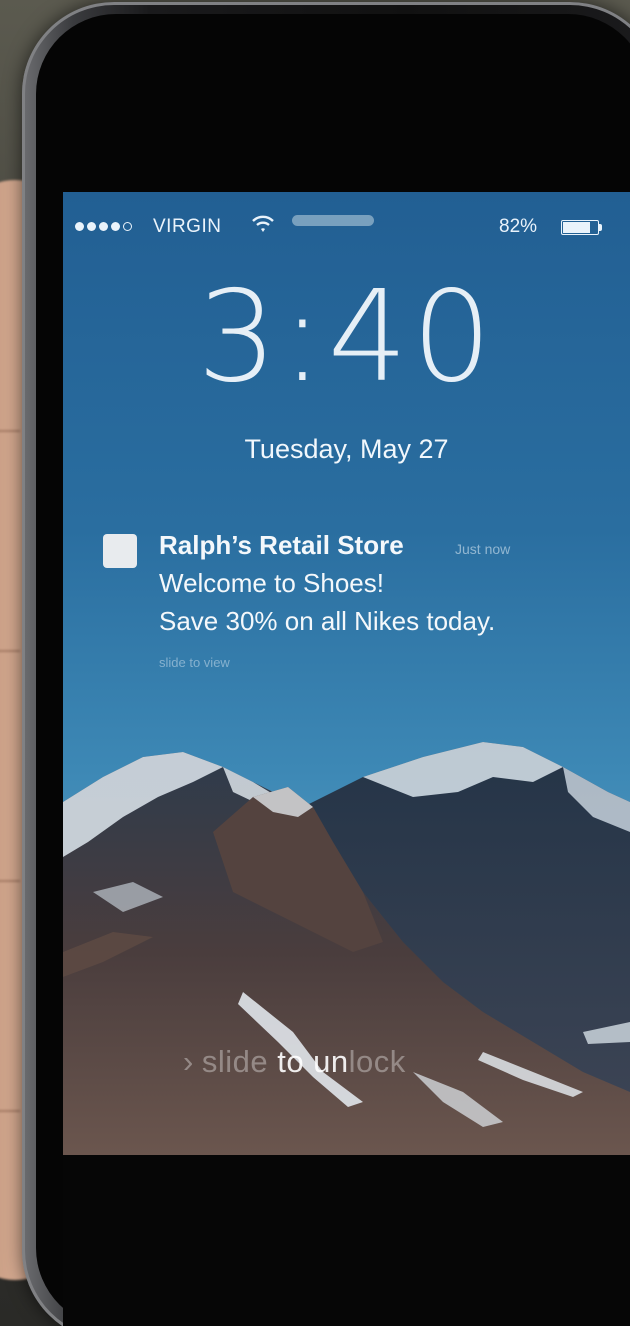 The height and width of the screenshot is (1326, 630). Describe the element at coordinates (377, 1061) in the screenshot. I see `unlock-text-part-3: lock` at that location.